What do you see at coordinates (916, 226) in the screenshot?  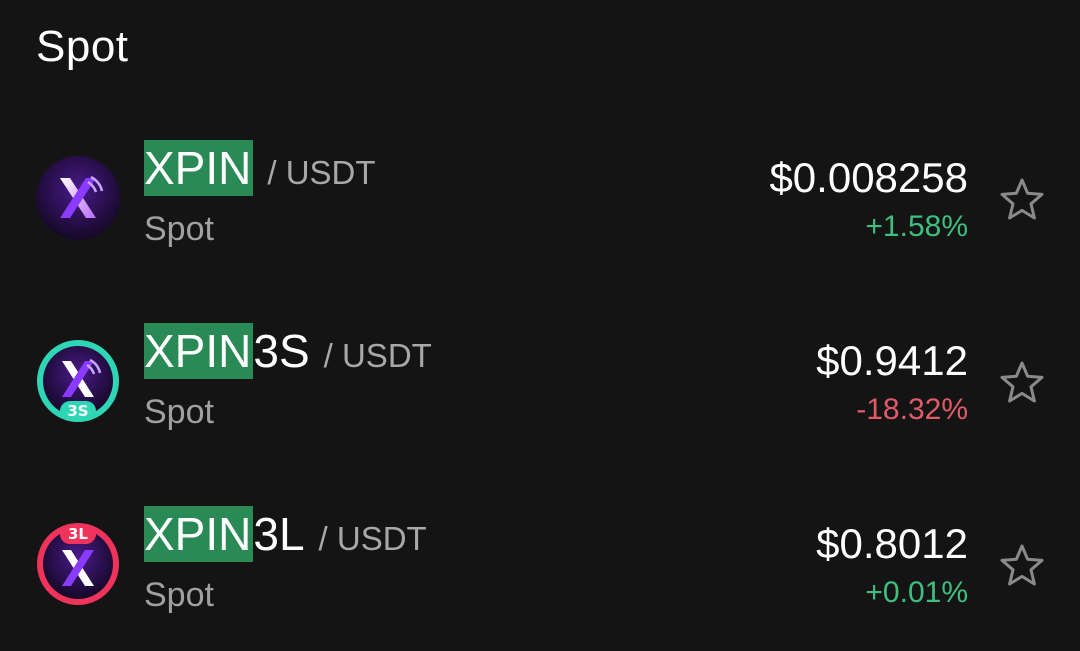 I see `price-change: +1.58%` at bounding box center [916, 226].